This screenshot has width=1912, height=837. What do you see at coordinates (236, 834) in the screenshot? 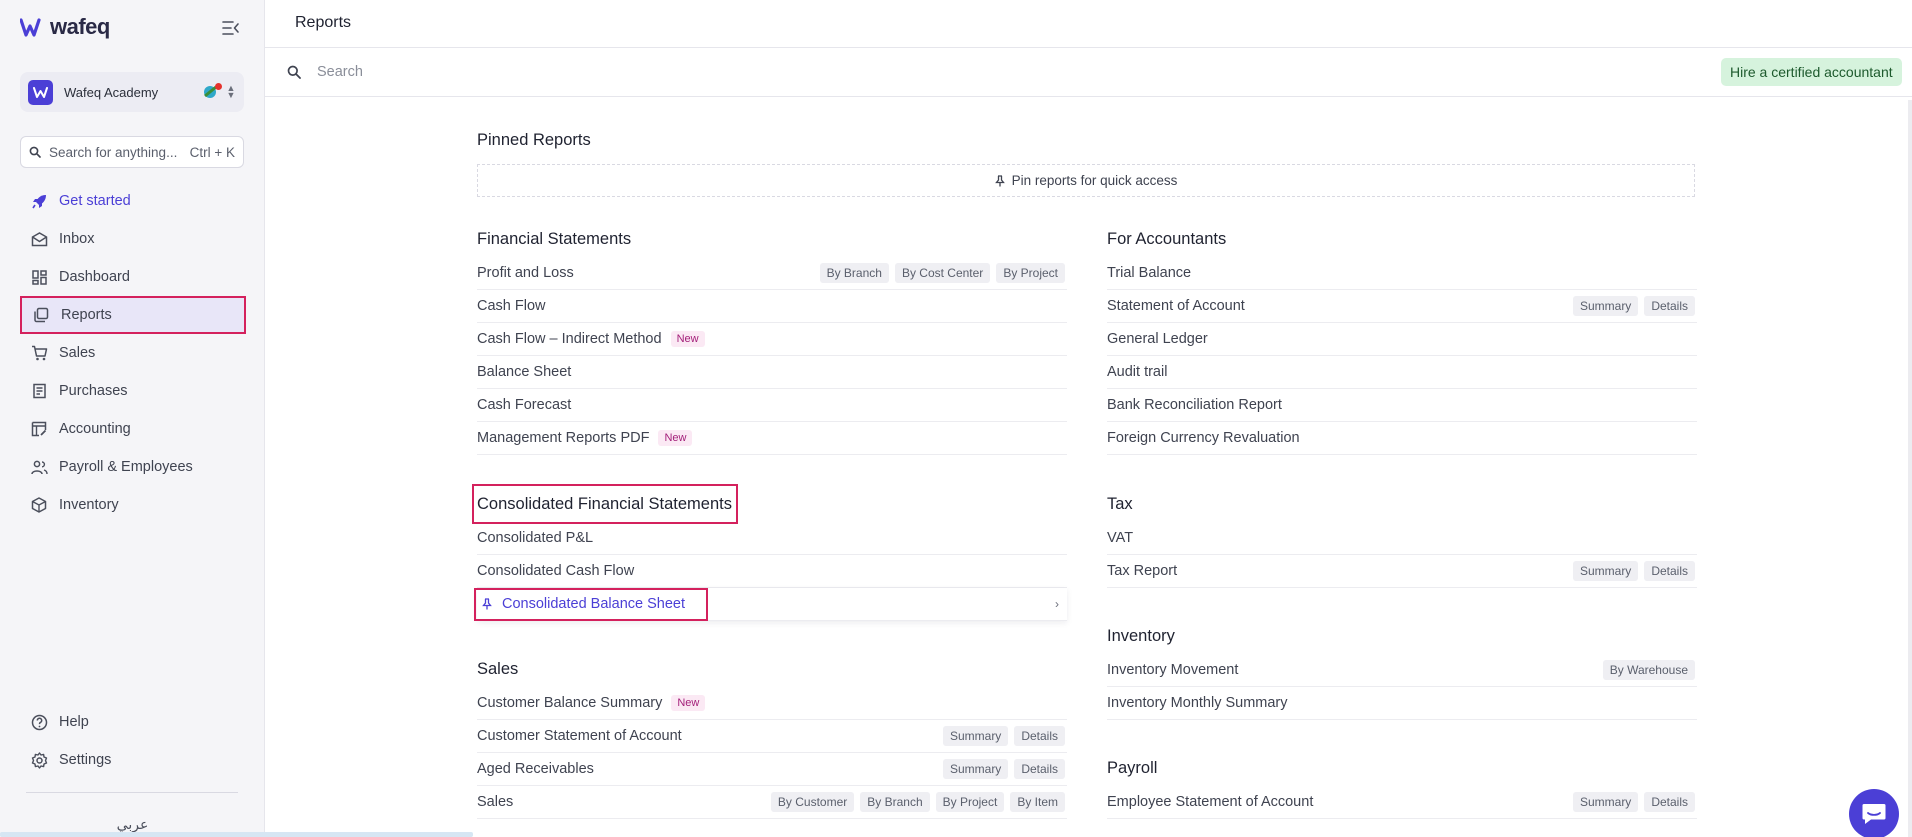
I see `horizontal-scrollbar` at bounding box center [236, 834].